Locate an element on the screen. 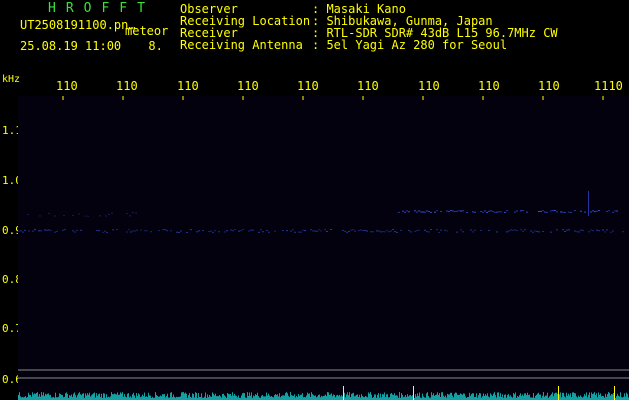  x-tick-label: 110 is located at coordinates (549, 86).